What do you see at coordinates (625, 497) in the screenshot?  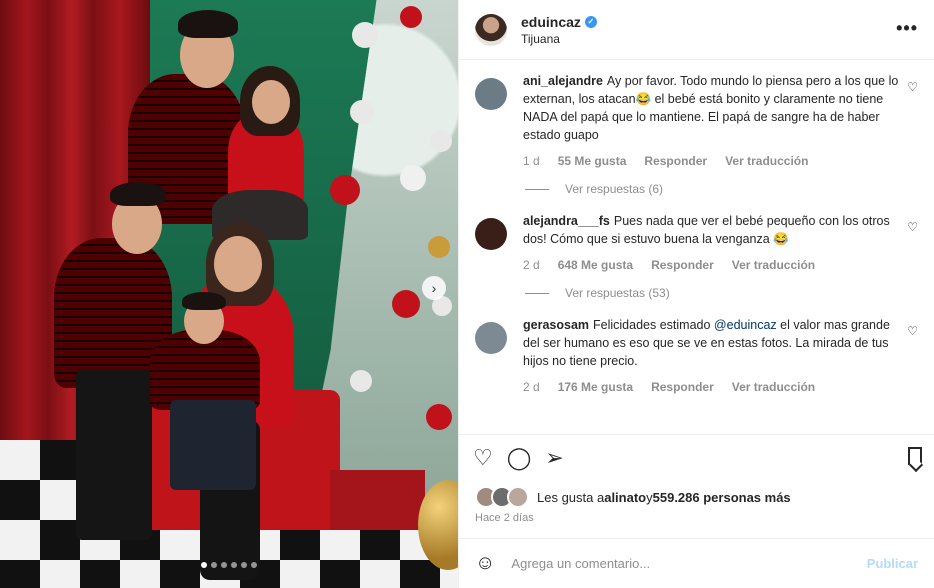 I see `liker-username: alinato` at bounding box center [625, 497].